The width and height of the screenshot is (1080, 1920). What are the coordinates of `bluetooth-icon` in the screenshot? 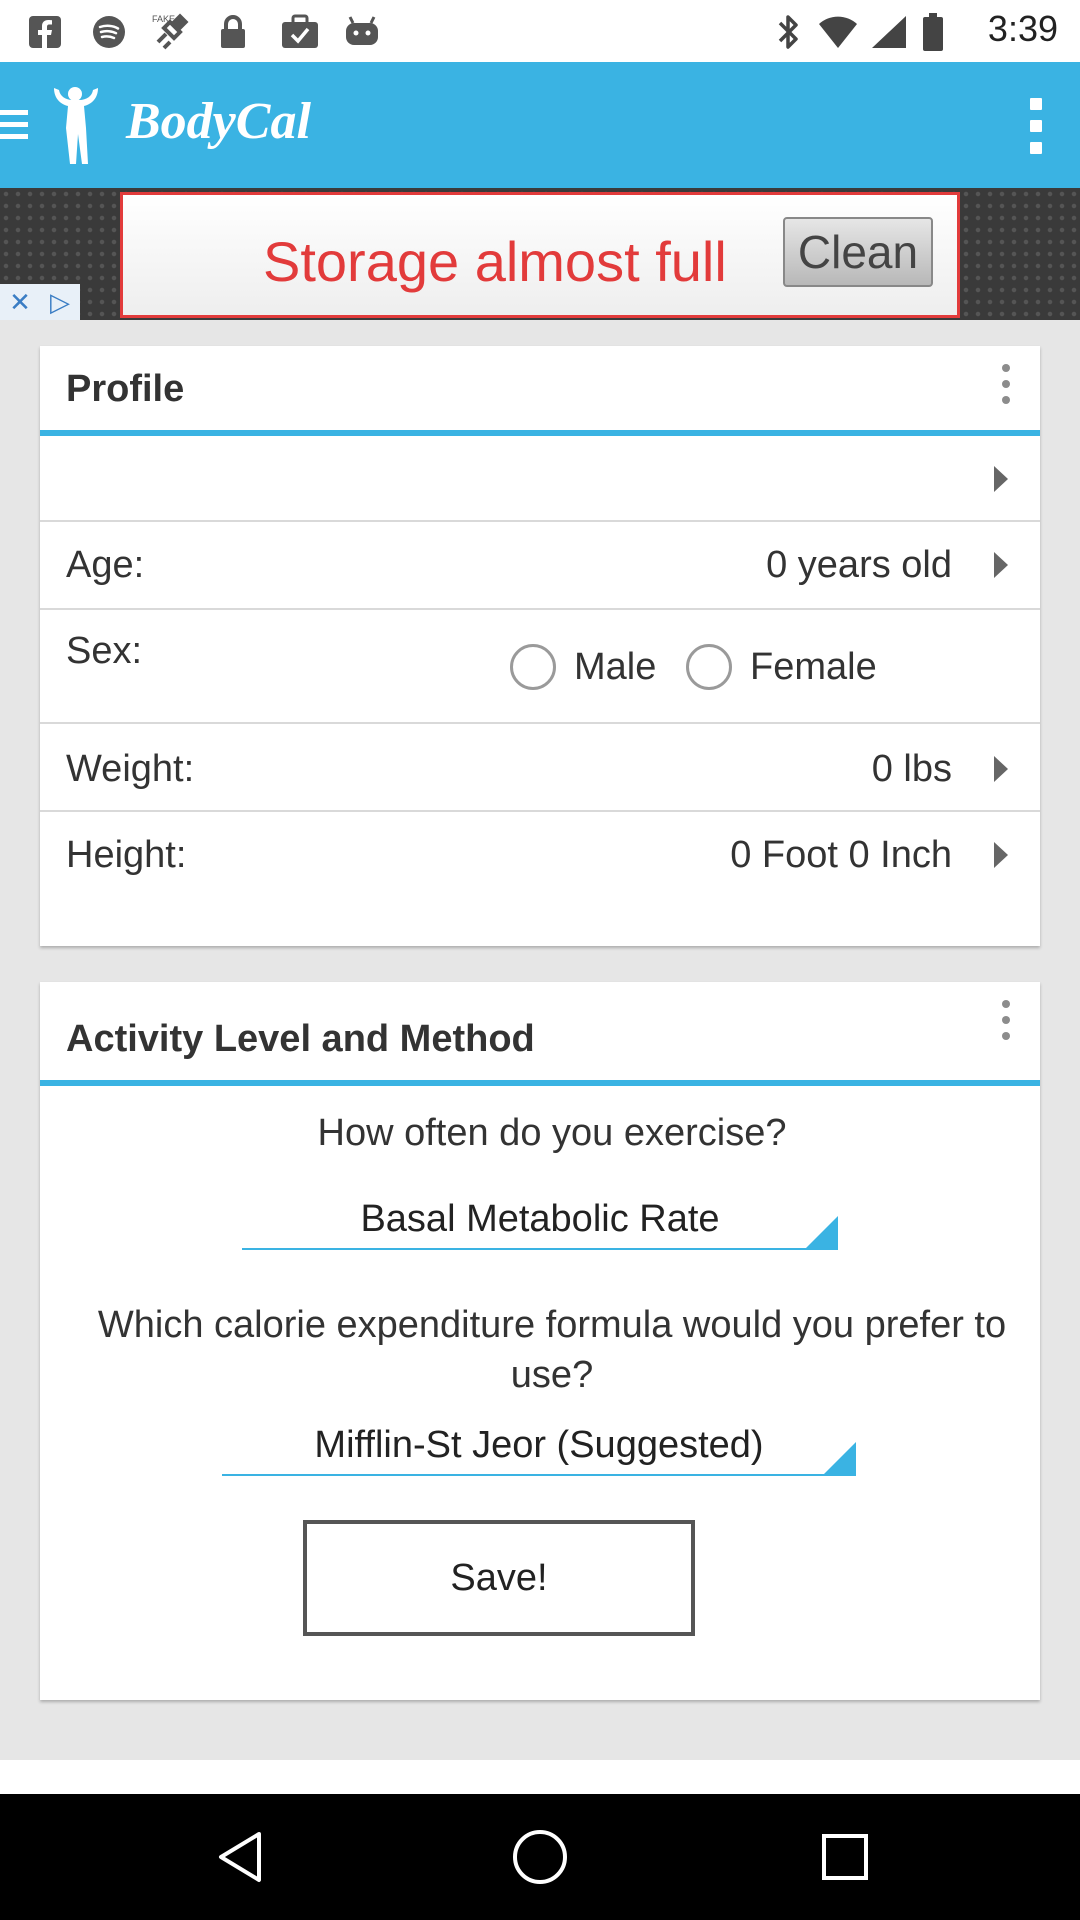 It's located at (789, 32).